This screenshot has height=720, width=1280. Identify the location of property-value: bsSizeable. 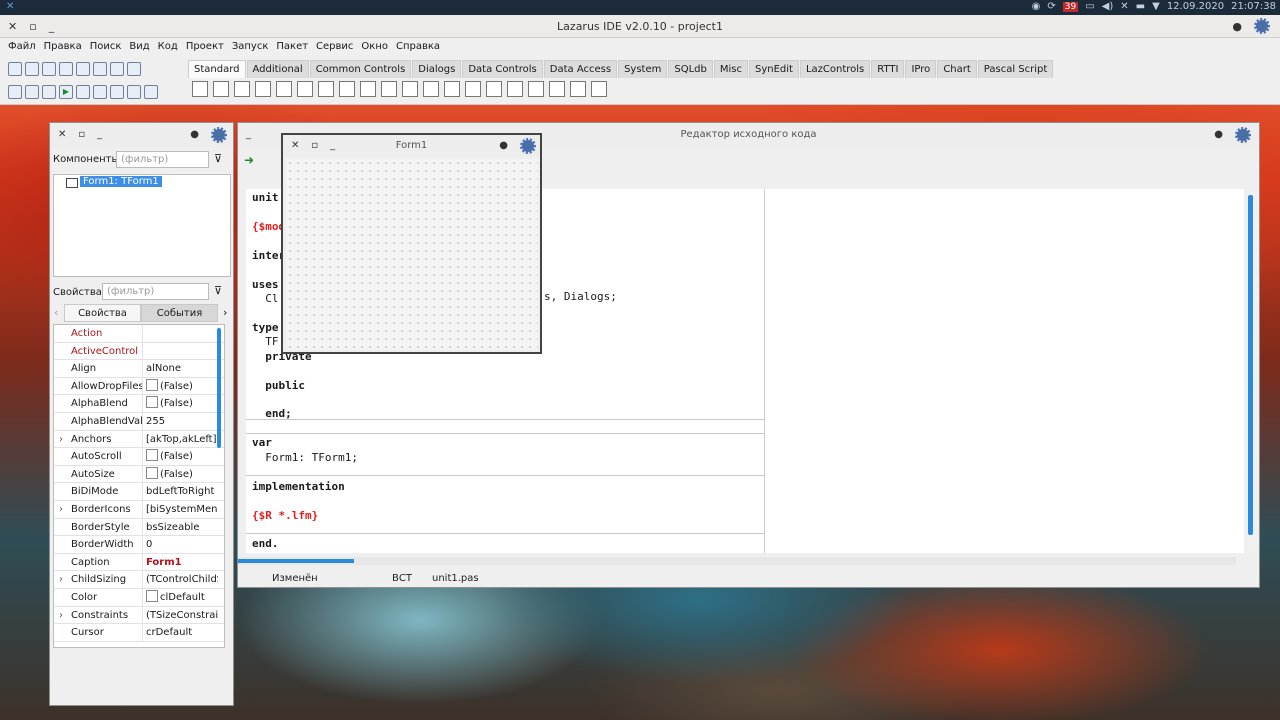
(182, 527).